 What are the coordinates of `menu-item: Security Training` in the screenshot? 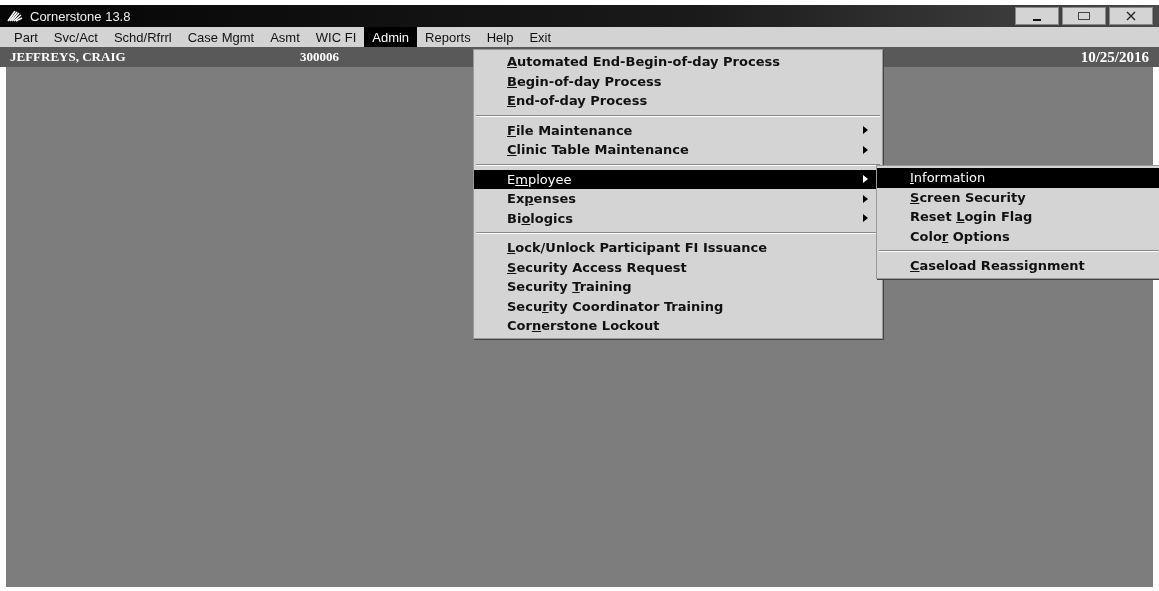 It's located at (678, 287).